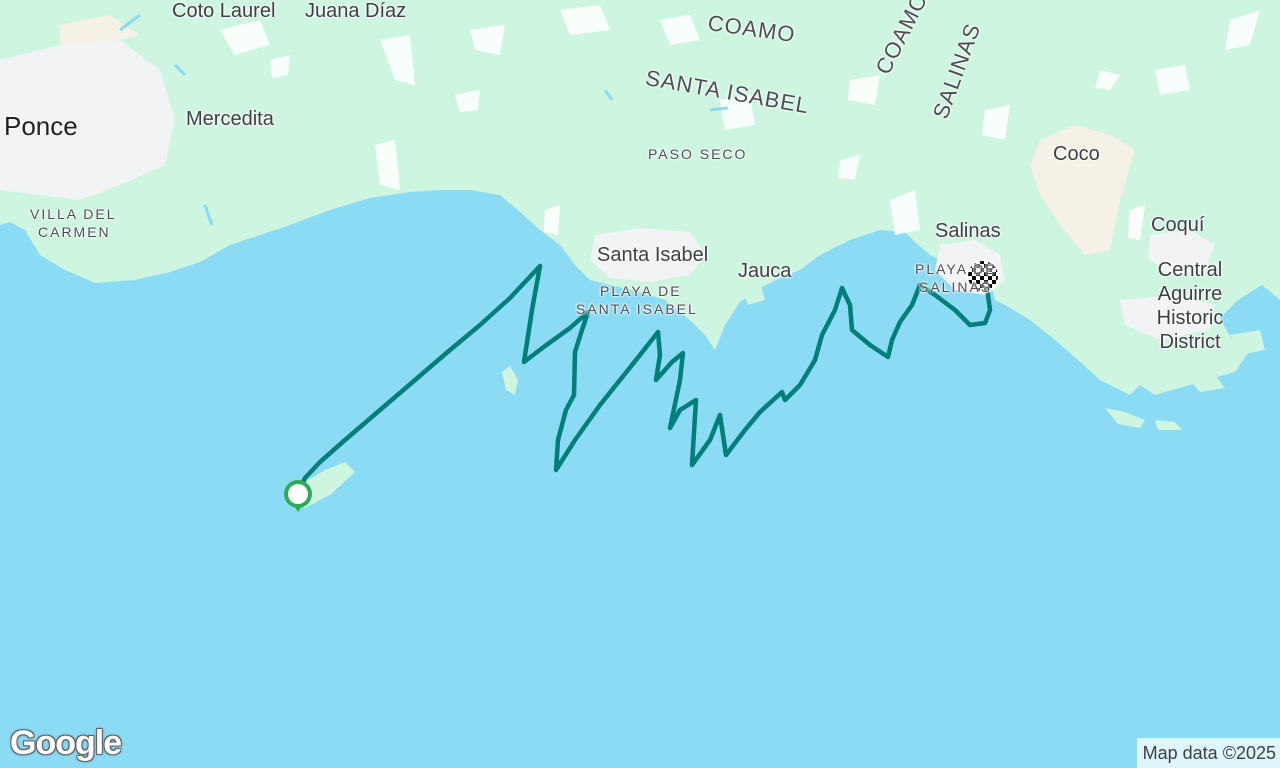 This screenshot has height=768, width=1280. I want to click on label-playa-de-santa-isabel-line2: SANTA ISABEL, so click(637, 309).